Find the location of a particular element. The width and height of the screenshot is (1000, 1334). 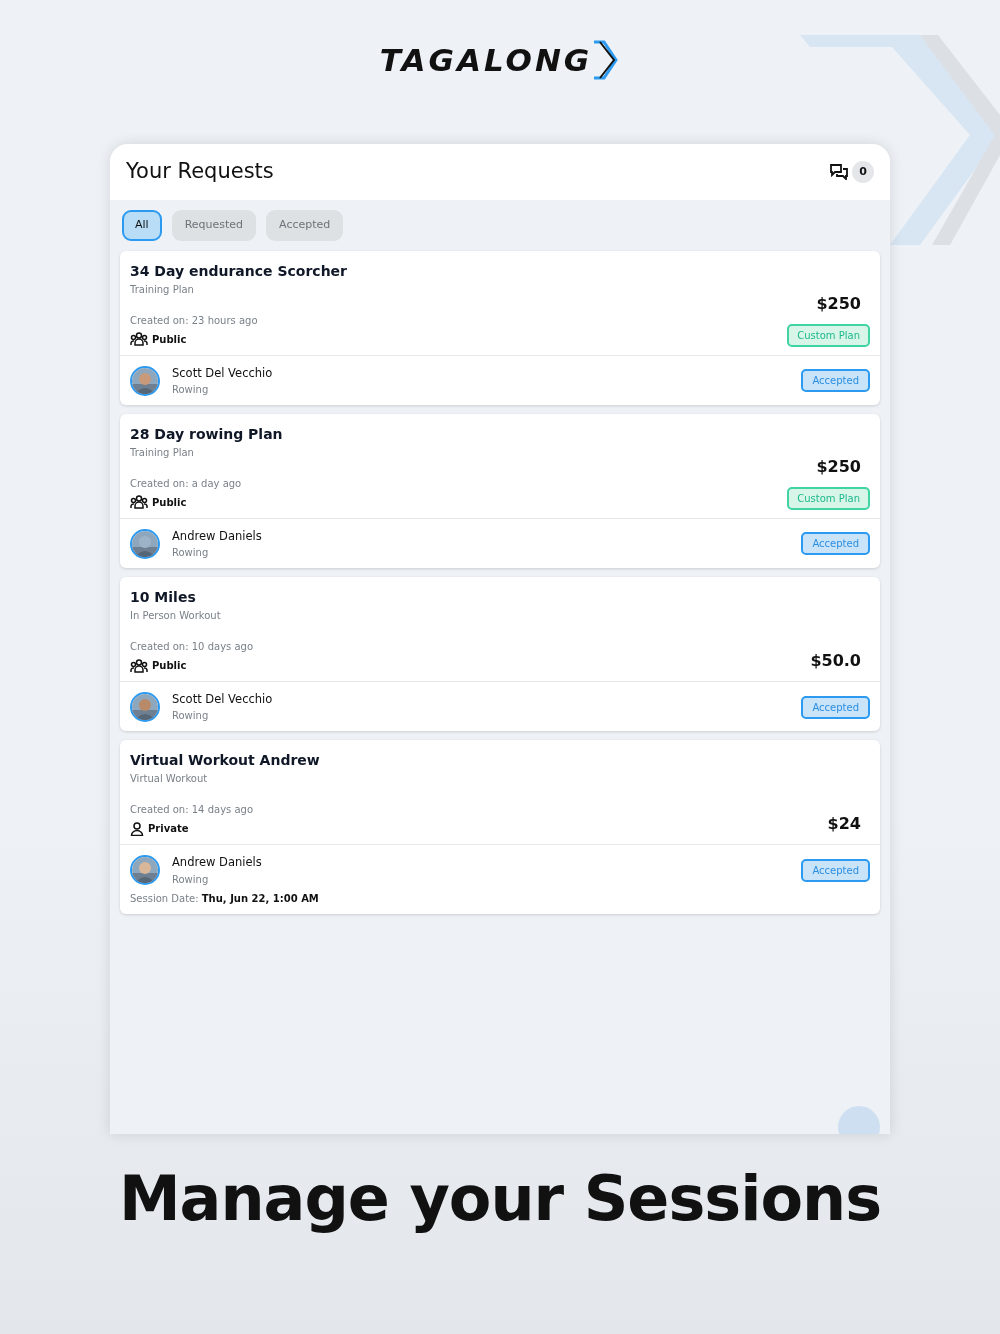

filter-tab: Accepted is located at coordinates (305, 225).